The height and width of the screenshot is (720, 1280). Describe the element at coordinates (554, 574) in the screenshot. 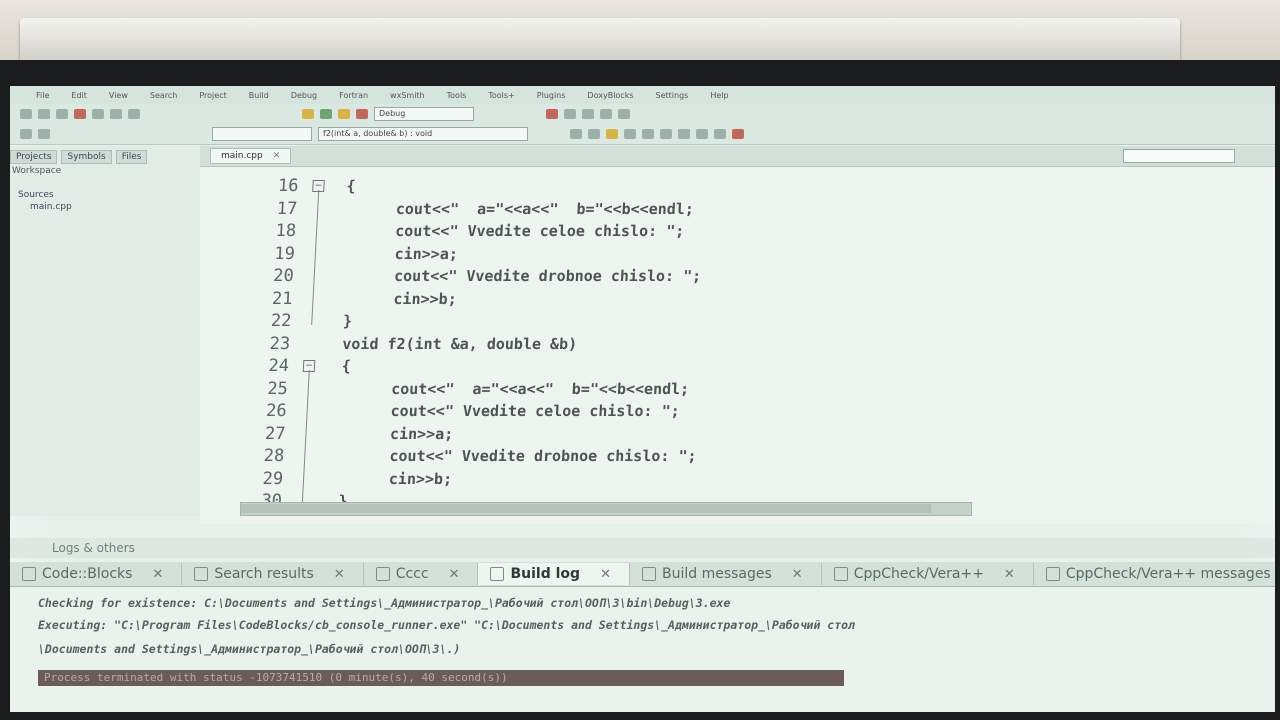

I see `tab-build-log: Build log ✕` at that location.